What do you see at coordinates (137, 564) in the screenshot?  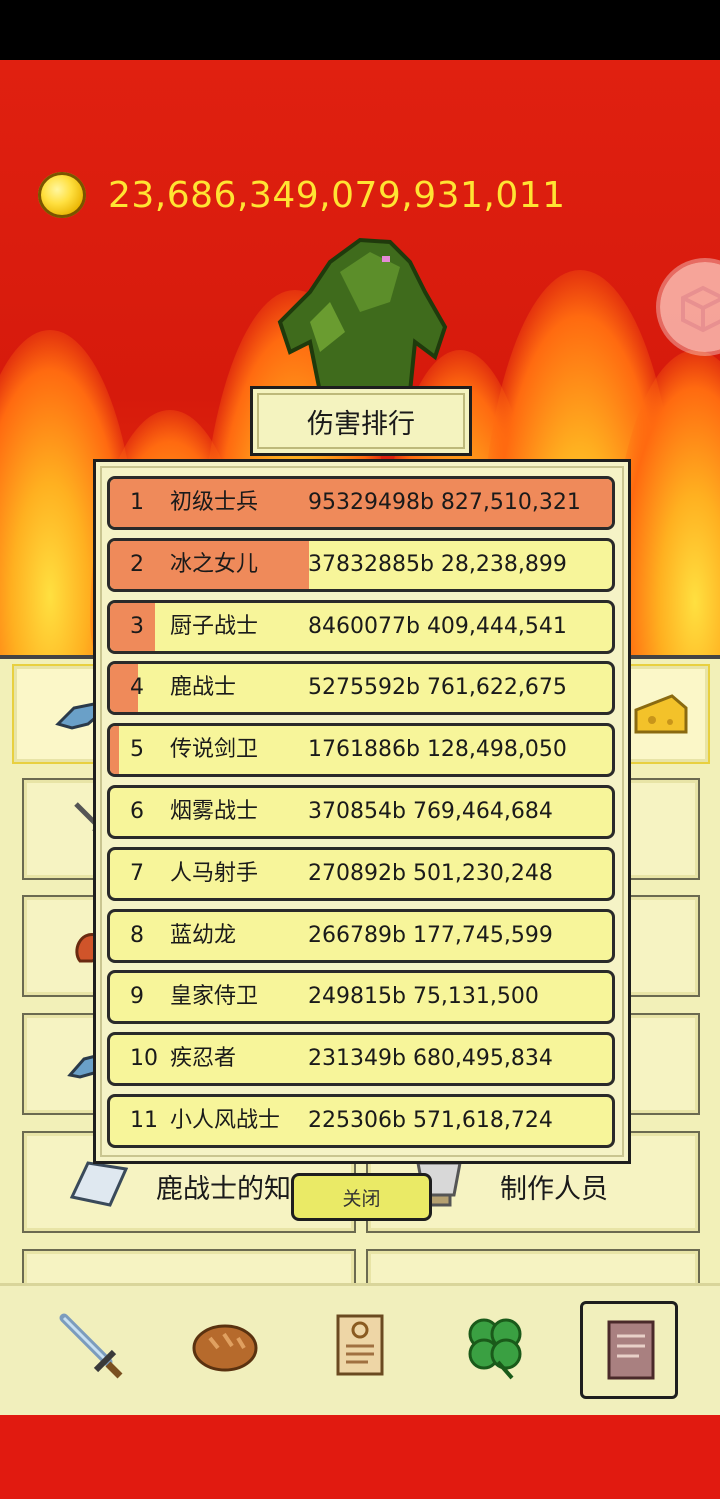 I see `ranking-rank: 2` at bounding box center [137, 564].